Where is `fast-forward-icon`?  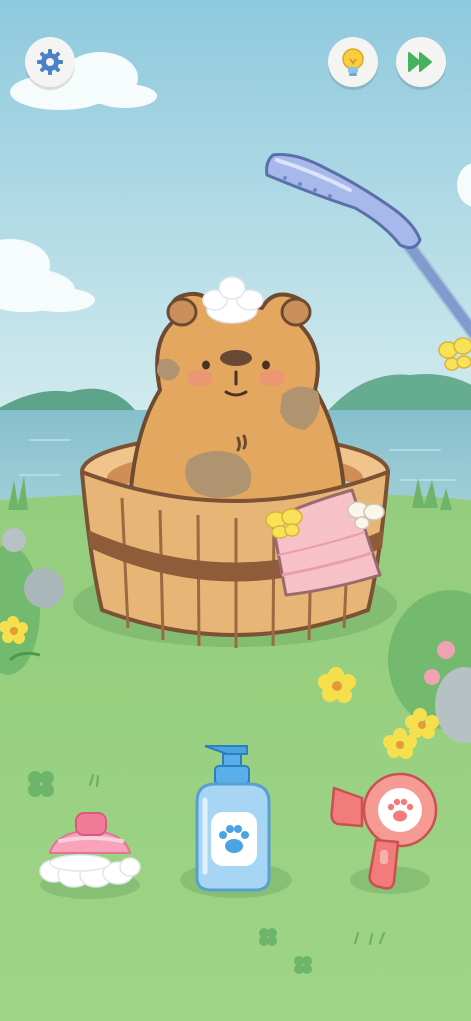 fast-forward-icon is located at coordinates (420, 62).